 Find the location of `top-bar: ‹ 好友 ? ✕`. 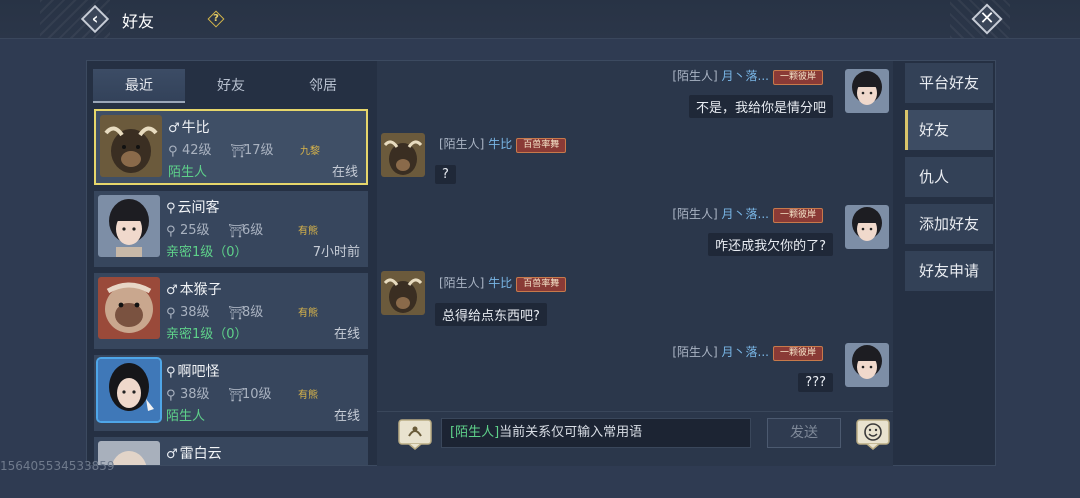

top-bar: ‹ 好友 ? ✕ is located at coordinates (540, 19).